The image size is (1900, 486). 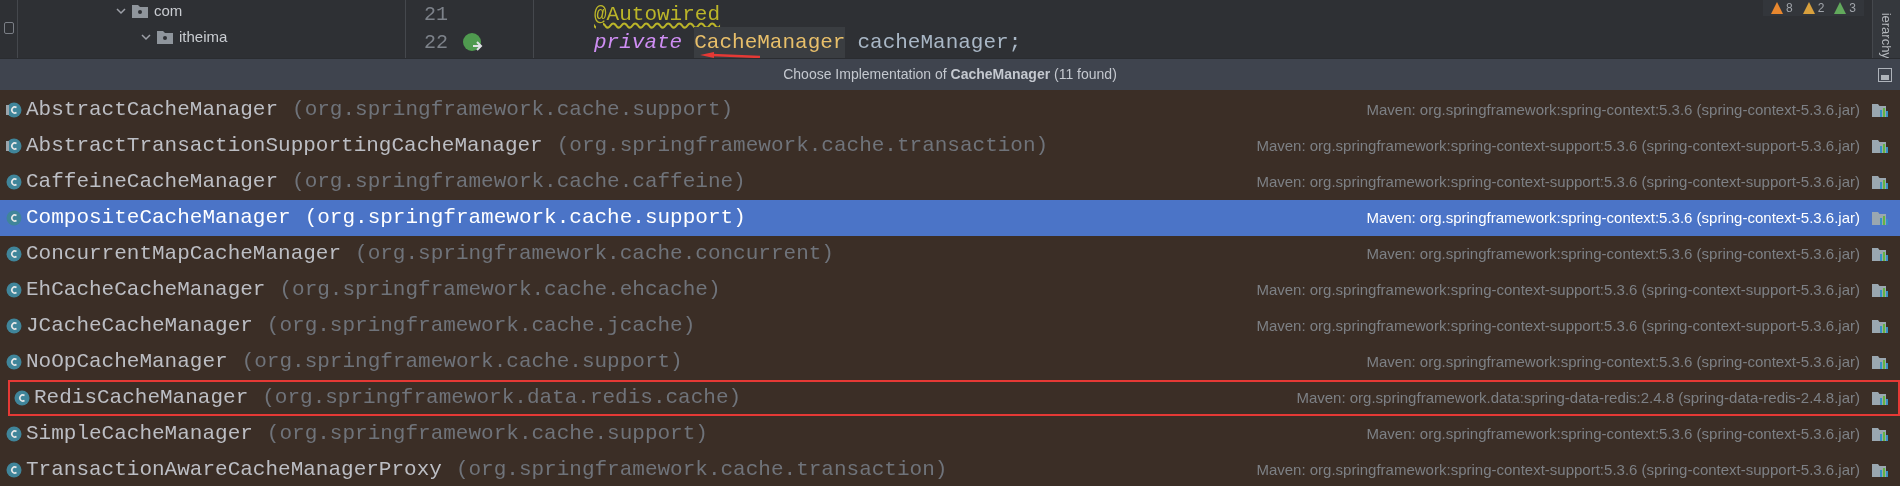 What do you see at coordinates (1821, 8) in the screenshot?
I see `inspection-count: 2` at bounding box center [1821, 8].